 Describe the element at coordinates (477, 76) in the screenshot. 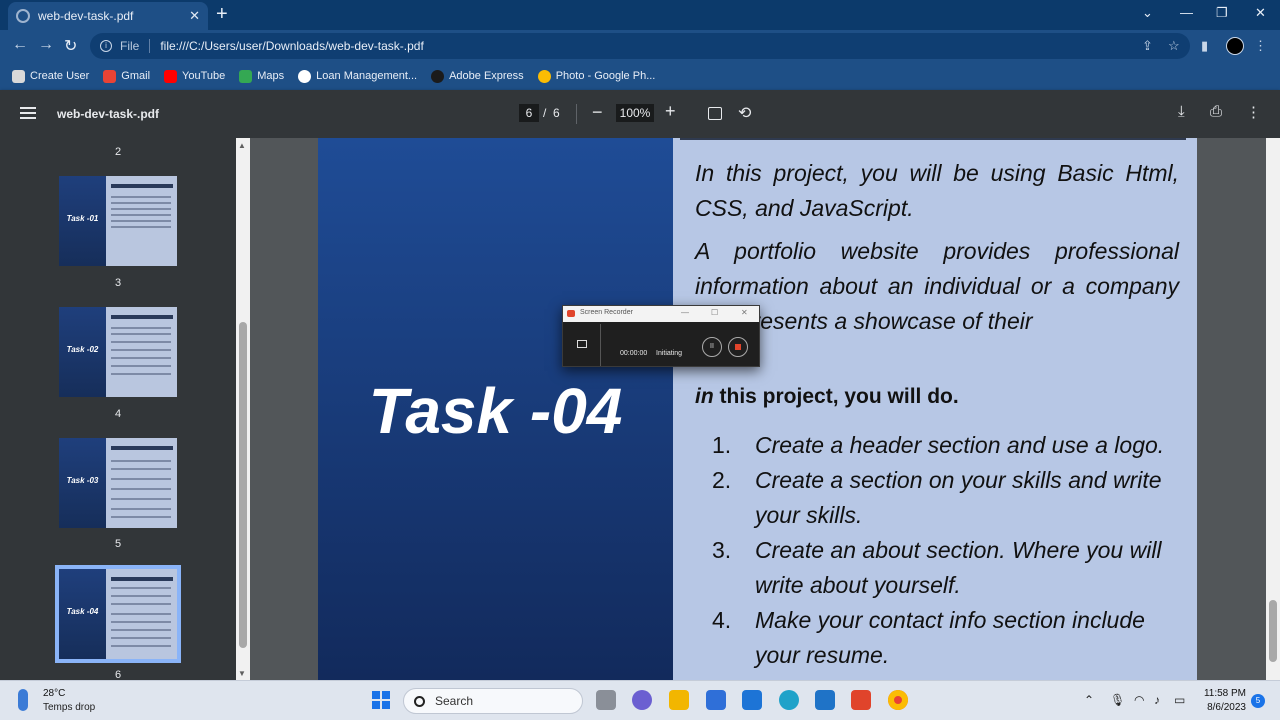

I see `bookmark-adobe-express: Adobe Express` at that location.